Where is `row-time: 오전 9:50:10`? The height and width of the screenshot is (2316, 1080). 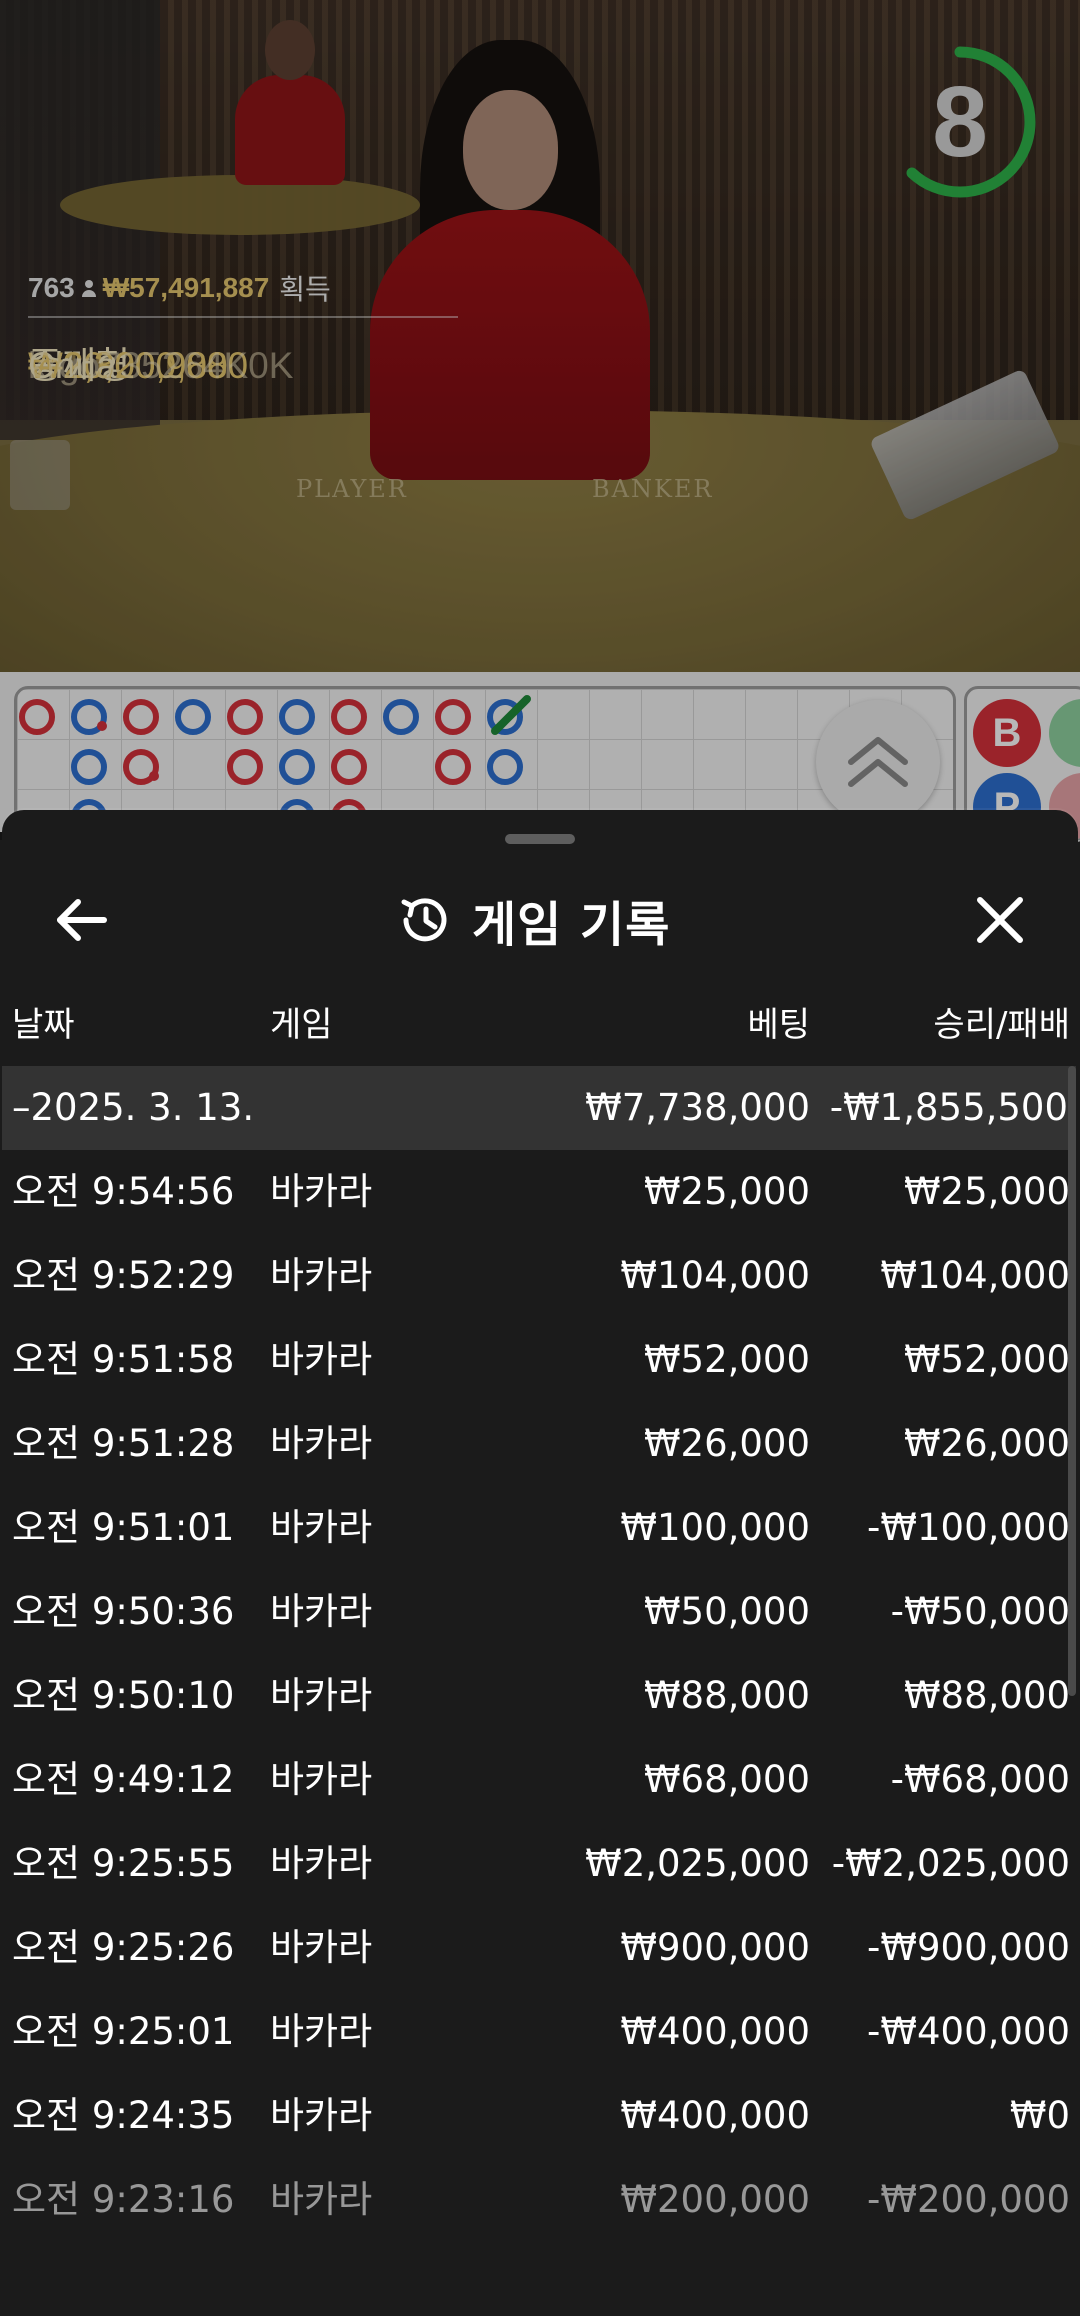 row-time: 오전 9:50:10 is located at coordinates (123, 1695).